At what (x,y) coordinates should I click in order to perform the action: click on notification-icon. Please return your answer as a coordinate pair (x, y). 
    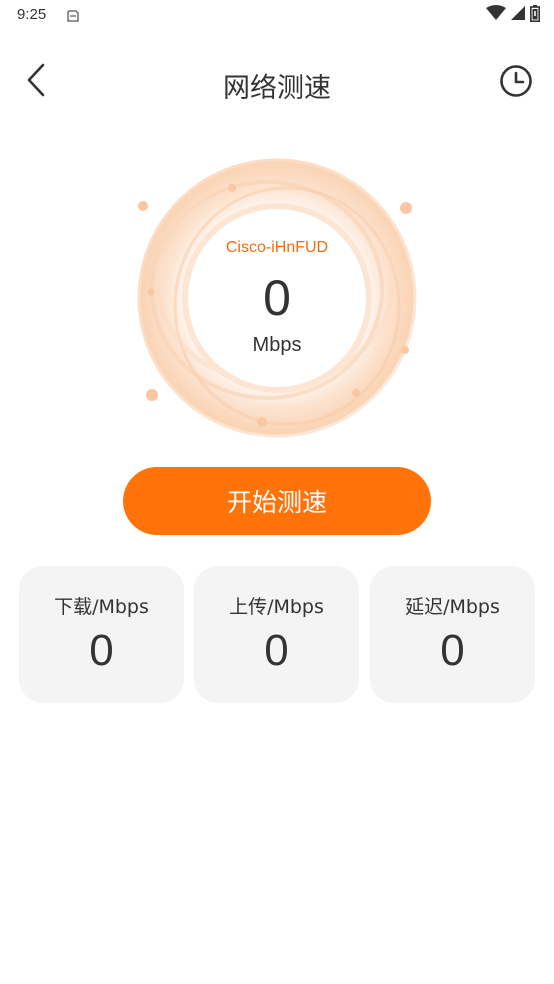
    Looking at the image, I should click on (73, 15).